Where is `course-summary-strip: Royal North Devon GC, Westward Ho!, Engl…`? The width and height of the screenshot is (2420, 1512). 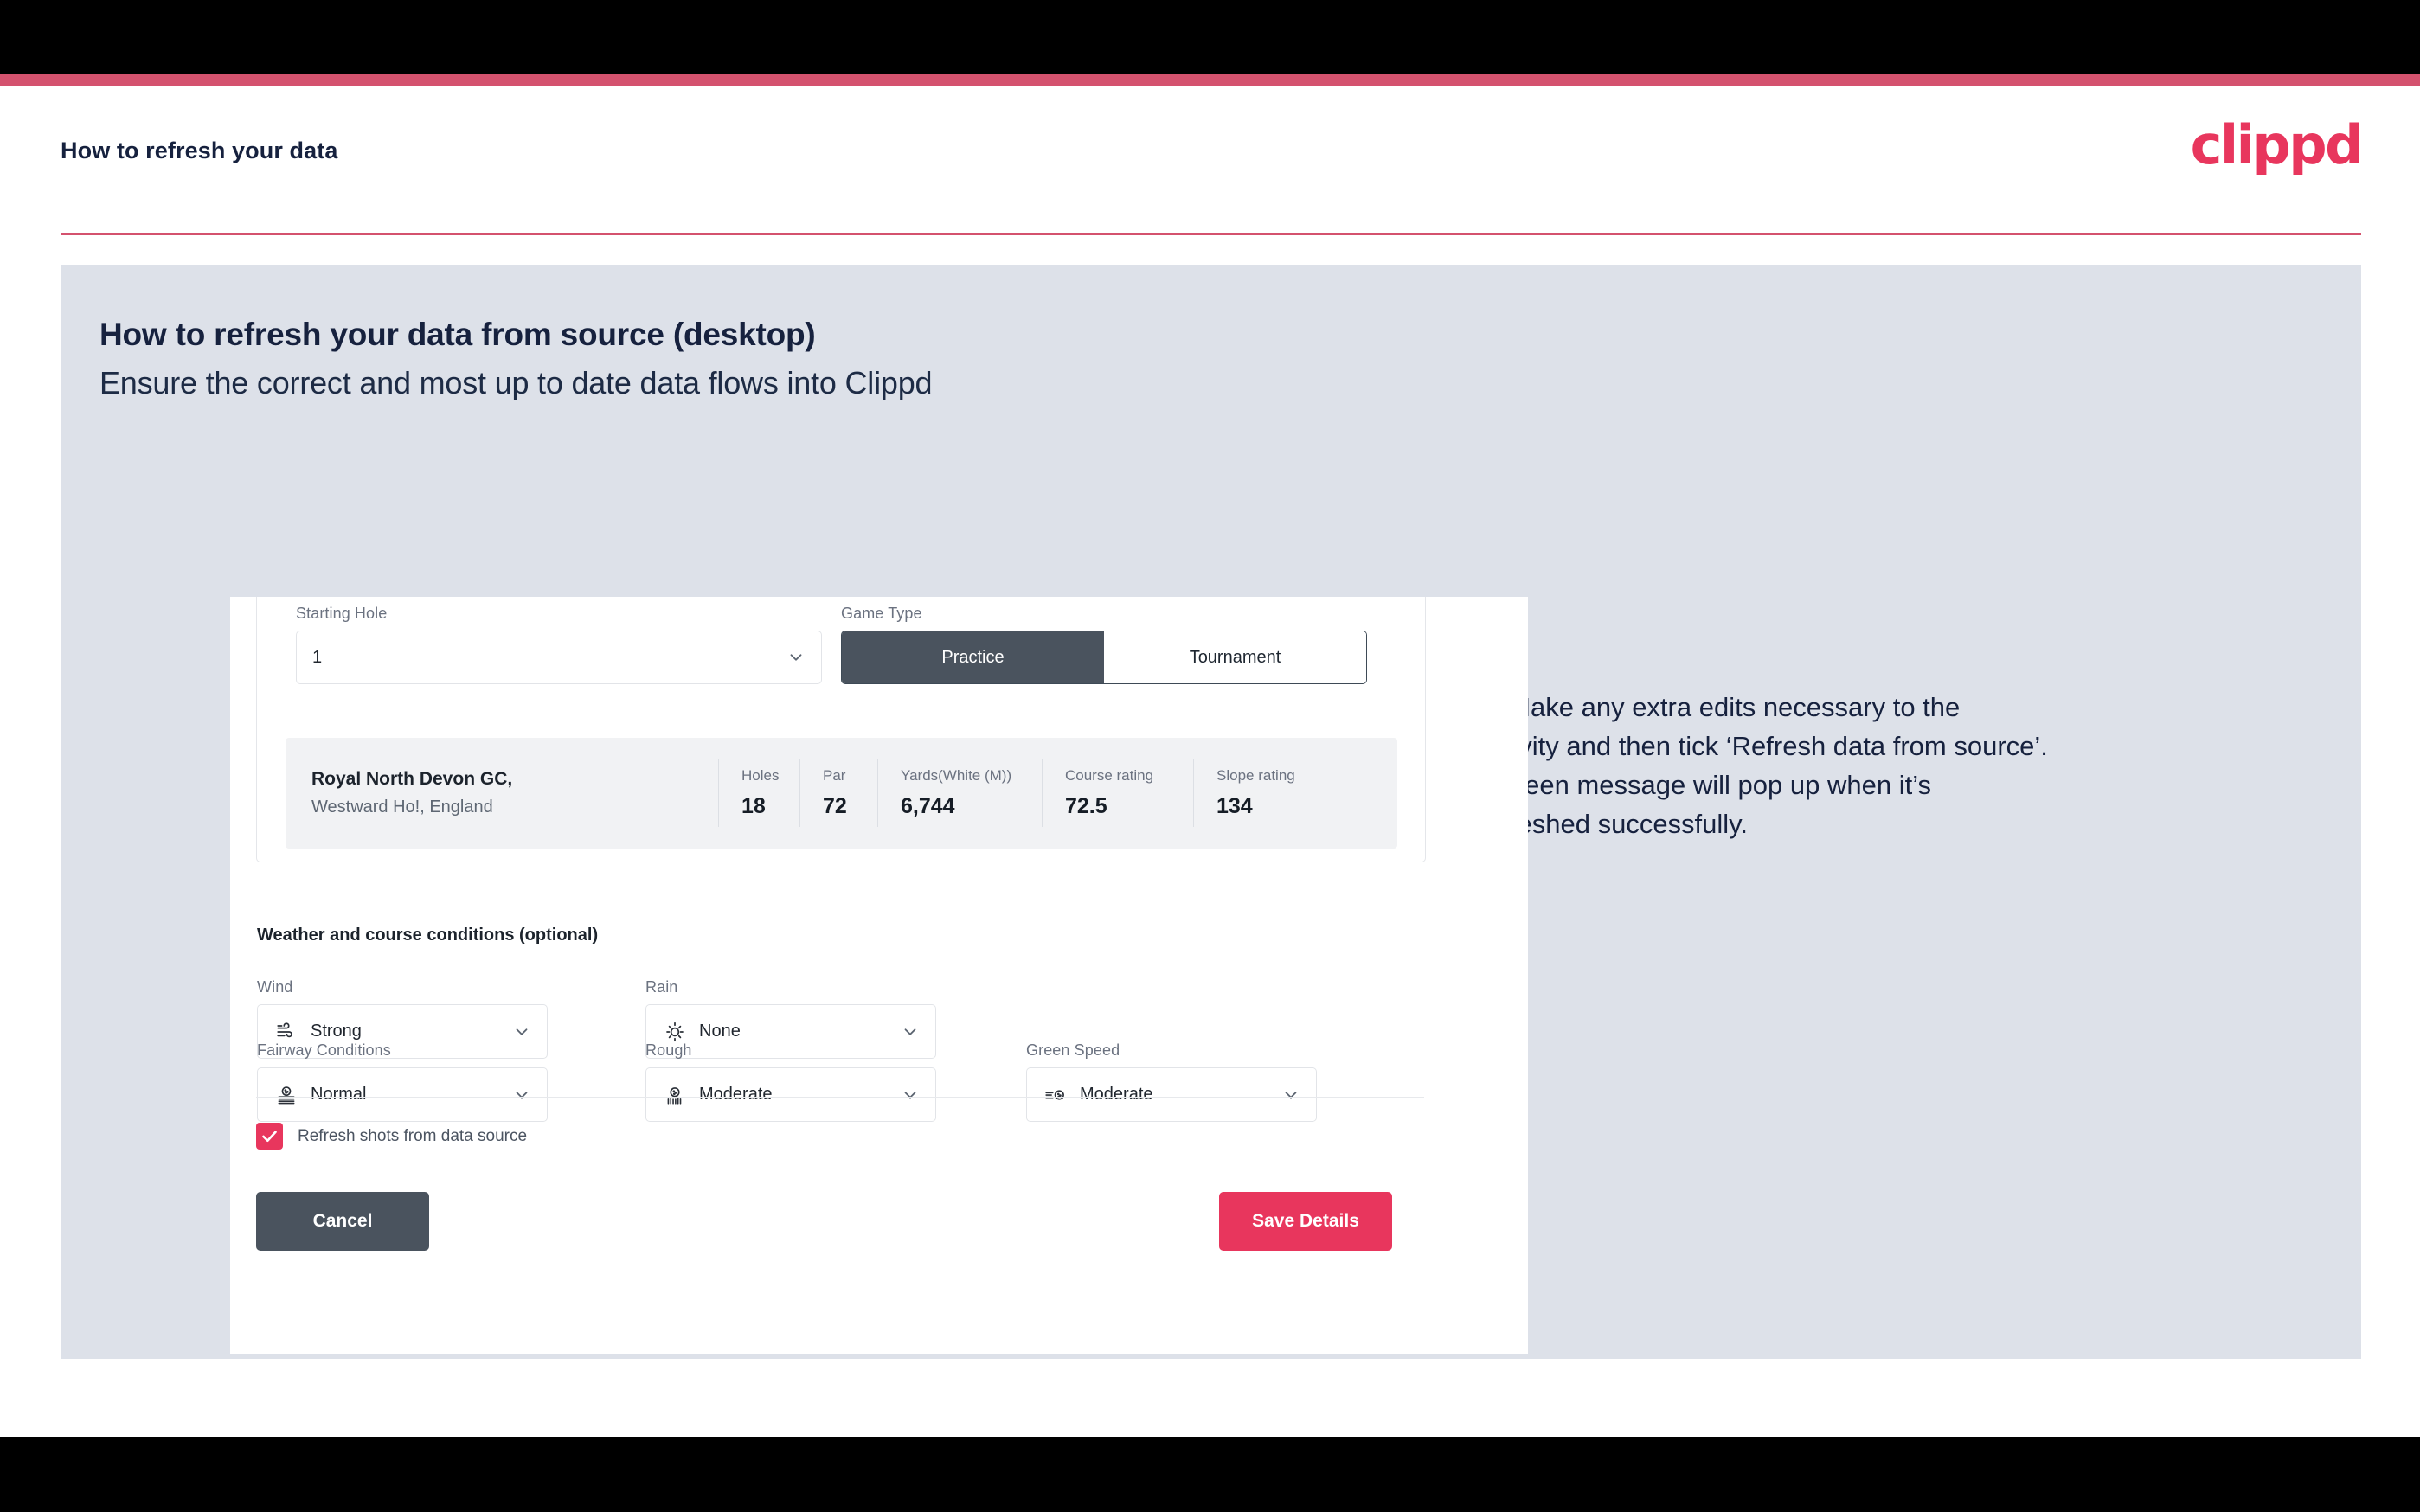 course-summary-strip: Royal North Devon GC, Westward Ho!, Engl… is located at coordinates (841, 793).